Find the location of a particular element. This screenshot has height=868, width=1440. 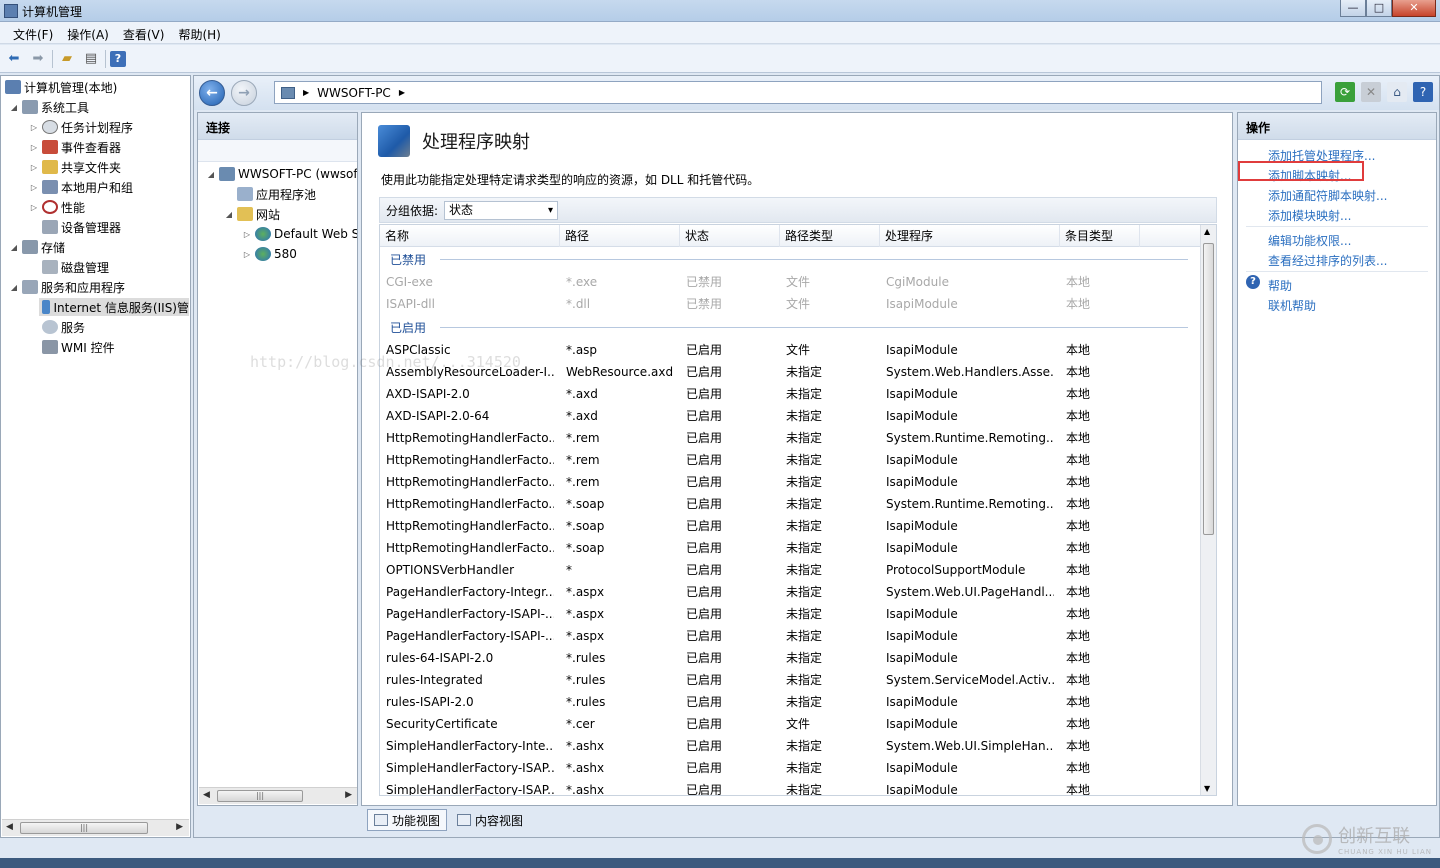

menu-view: 查看(V) is located at coordinates (144, 32).